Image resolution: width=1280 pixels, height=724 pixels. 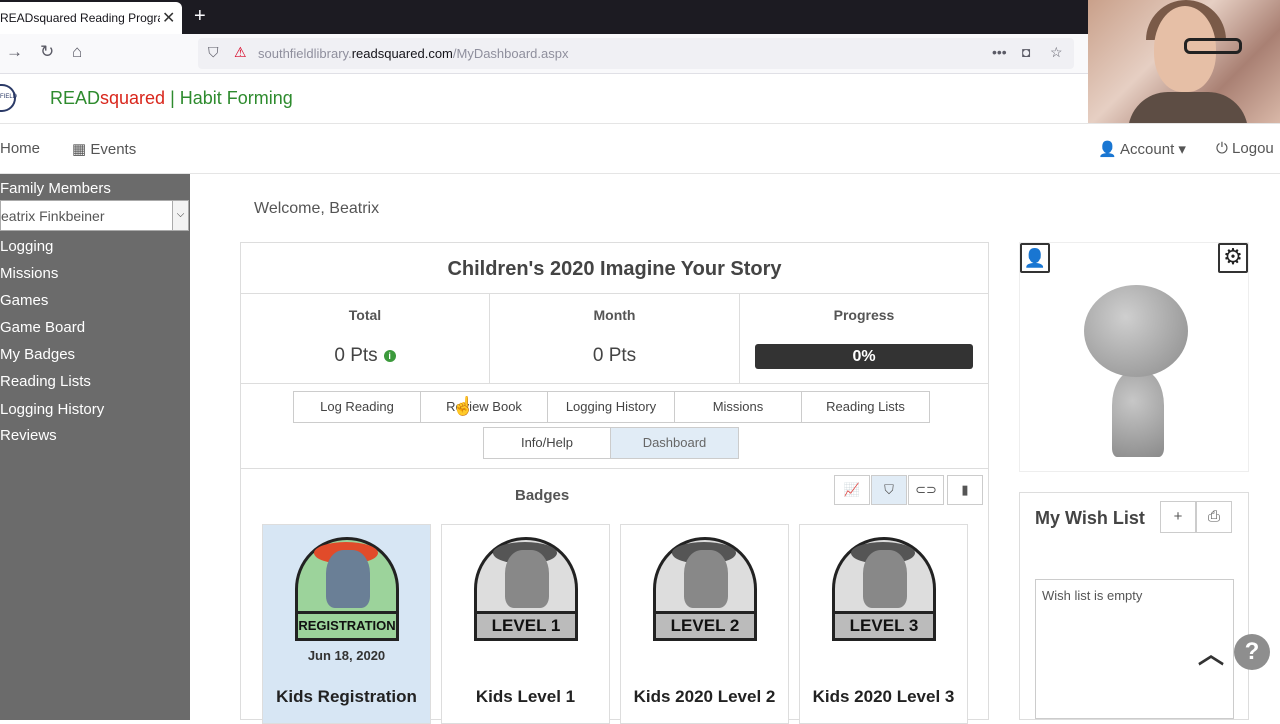 I want to click on stat-total-value: 0 Pts i, so click(x=365, y=356).